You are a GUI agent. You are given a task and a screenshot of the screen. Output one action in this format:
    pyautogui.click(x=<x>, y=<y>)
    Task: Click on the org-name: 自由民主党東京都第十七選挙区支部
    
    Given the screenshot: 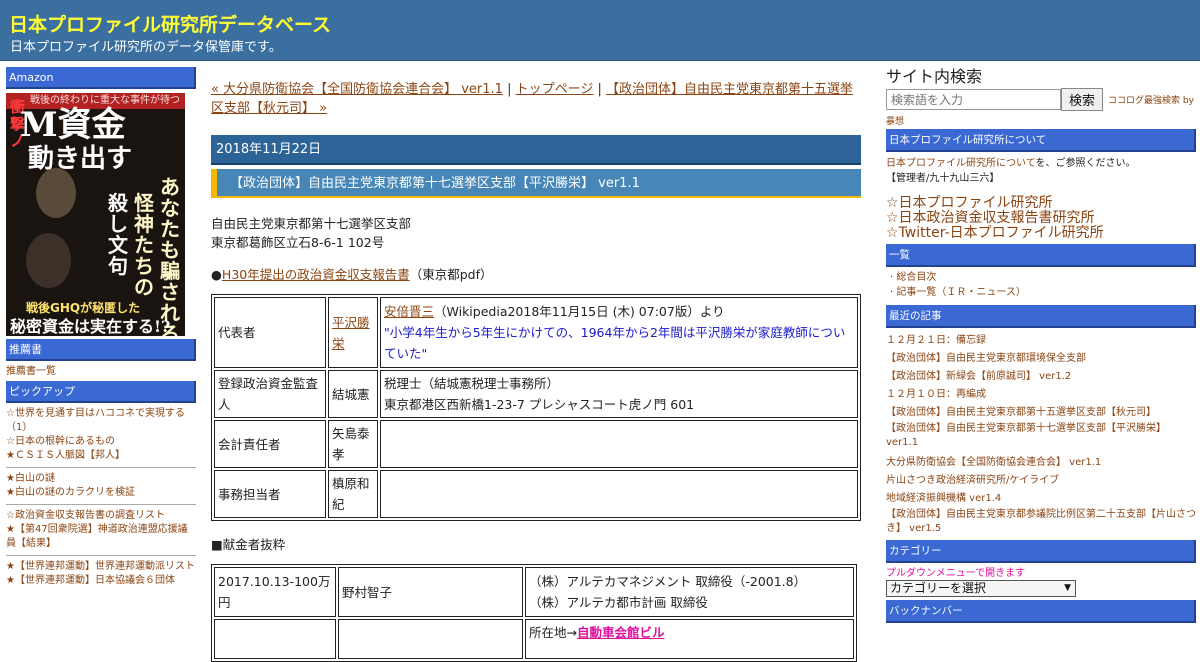 What is the action you would take?
    pyautogui.click(x=311, y=223)
    